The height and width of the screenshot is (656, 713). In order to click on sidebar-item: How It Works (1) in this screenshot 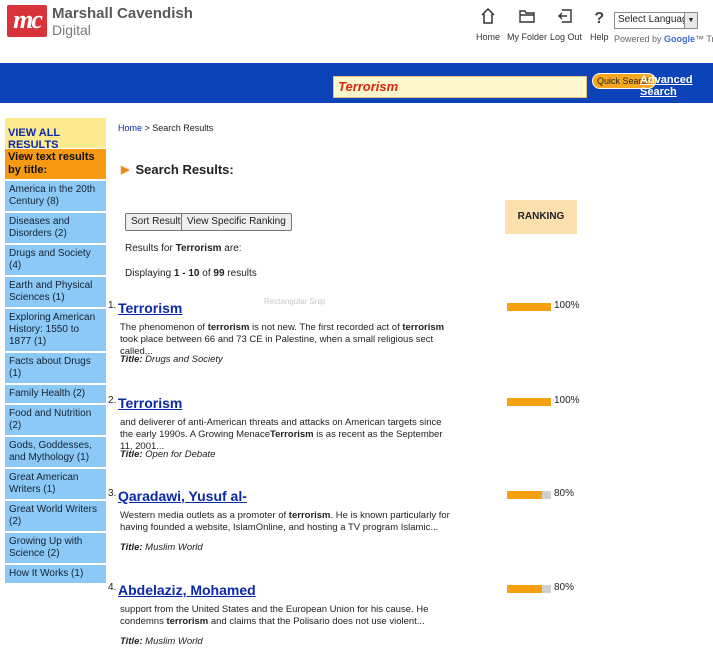, I will do `click(55, 574)`.